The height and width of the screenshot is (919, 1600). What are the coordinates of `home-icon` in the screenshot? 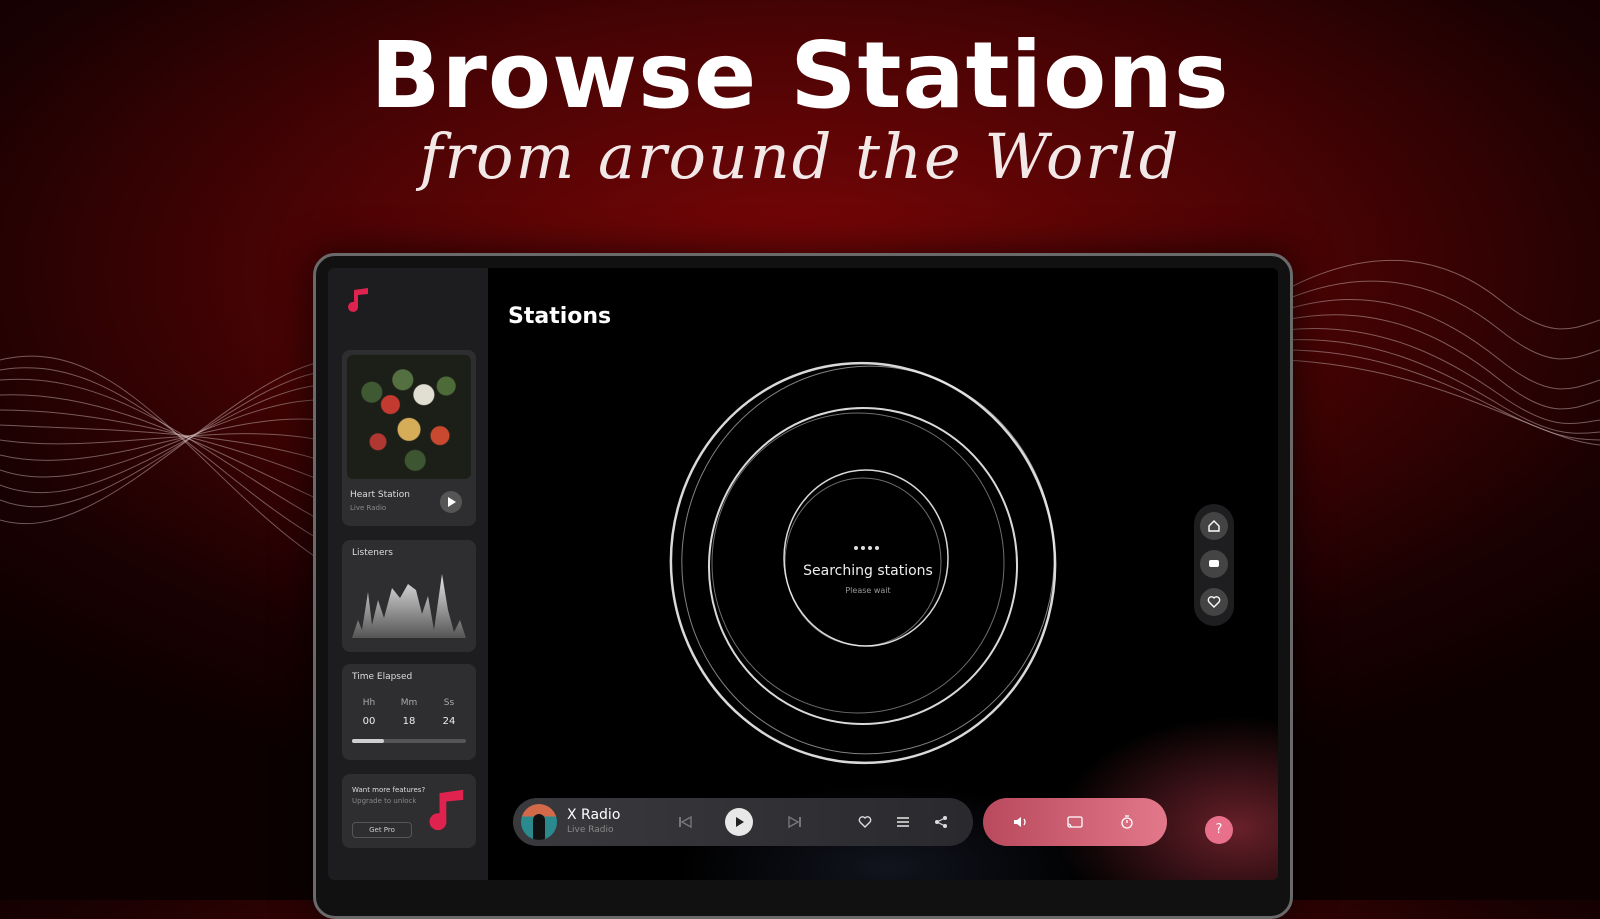 It's located at (1214, 526).